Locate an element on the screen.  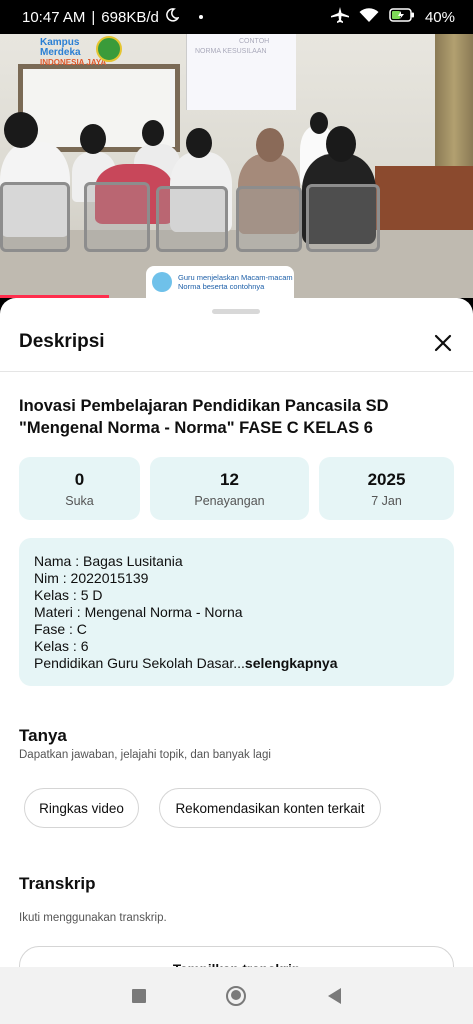
transcript-title: Transkrip is located at coordinates (57, 883).